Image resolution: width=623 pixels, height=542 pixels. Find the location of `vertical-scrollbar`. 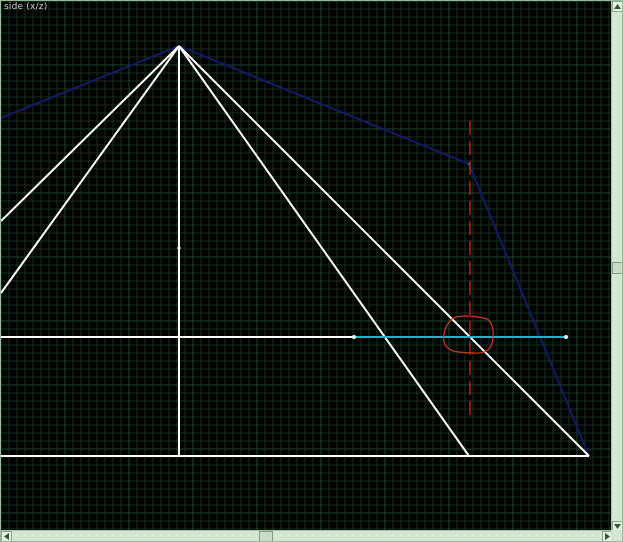

vertical-scrollbar is located at coordinates (616, 266).